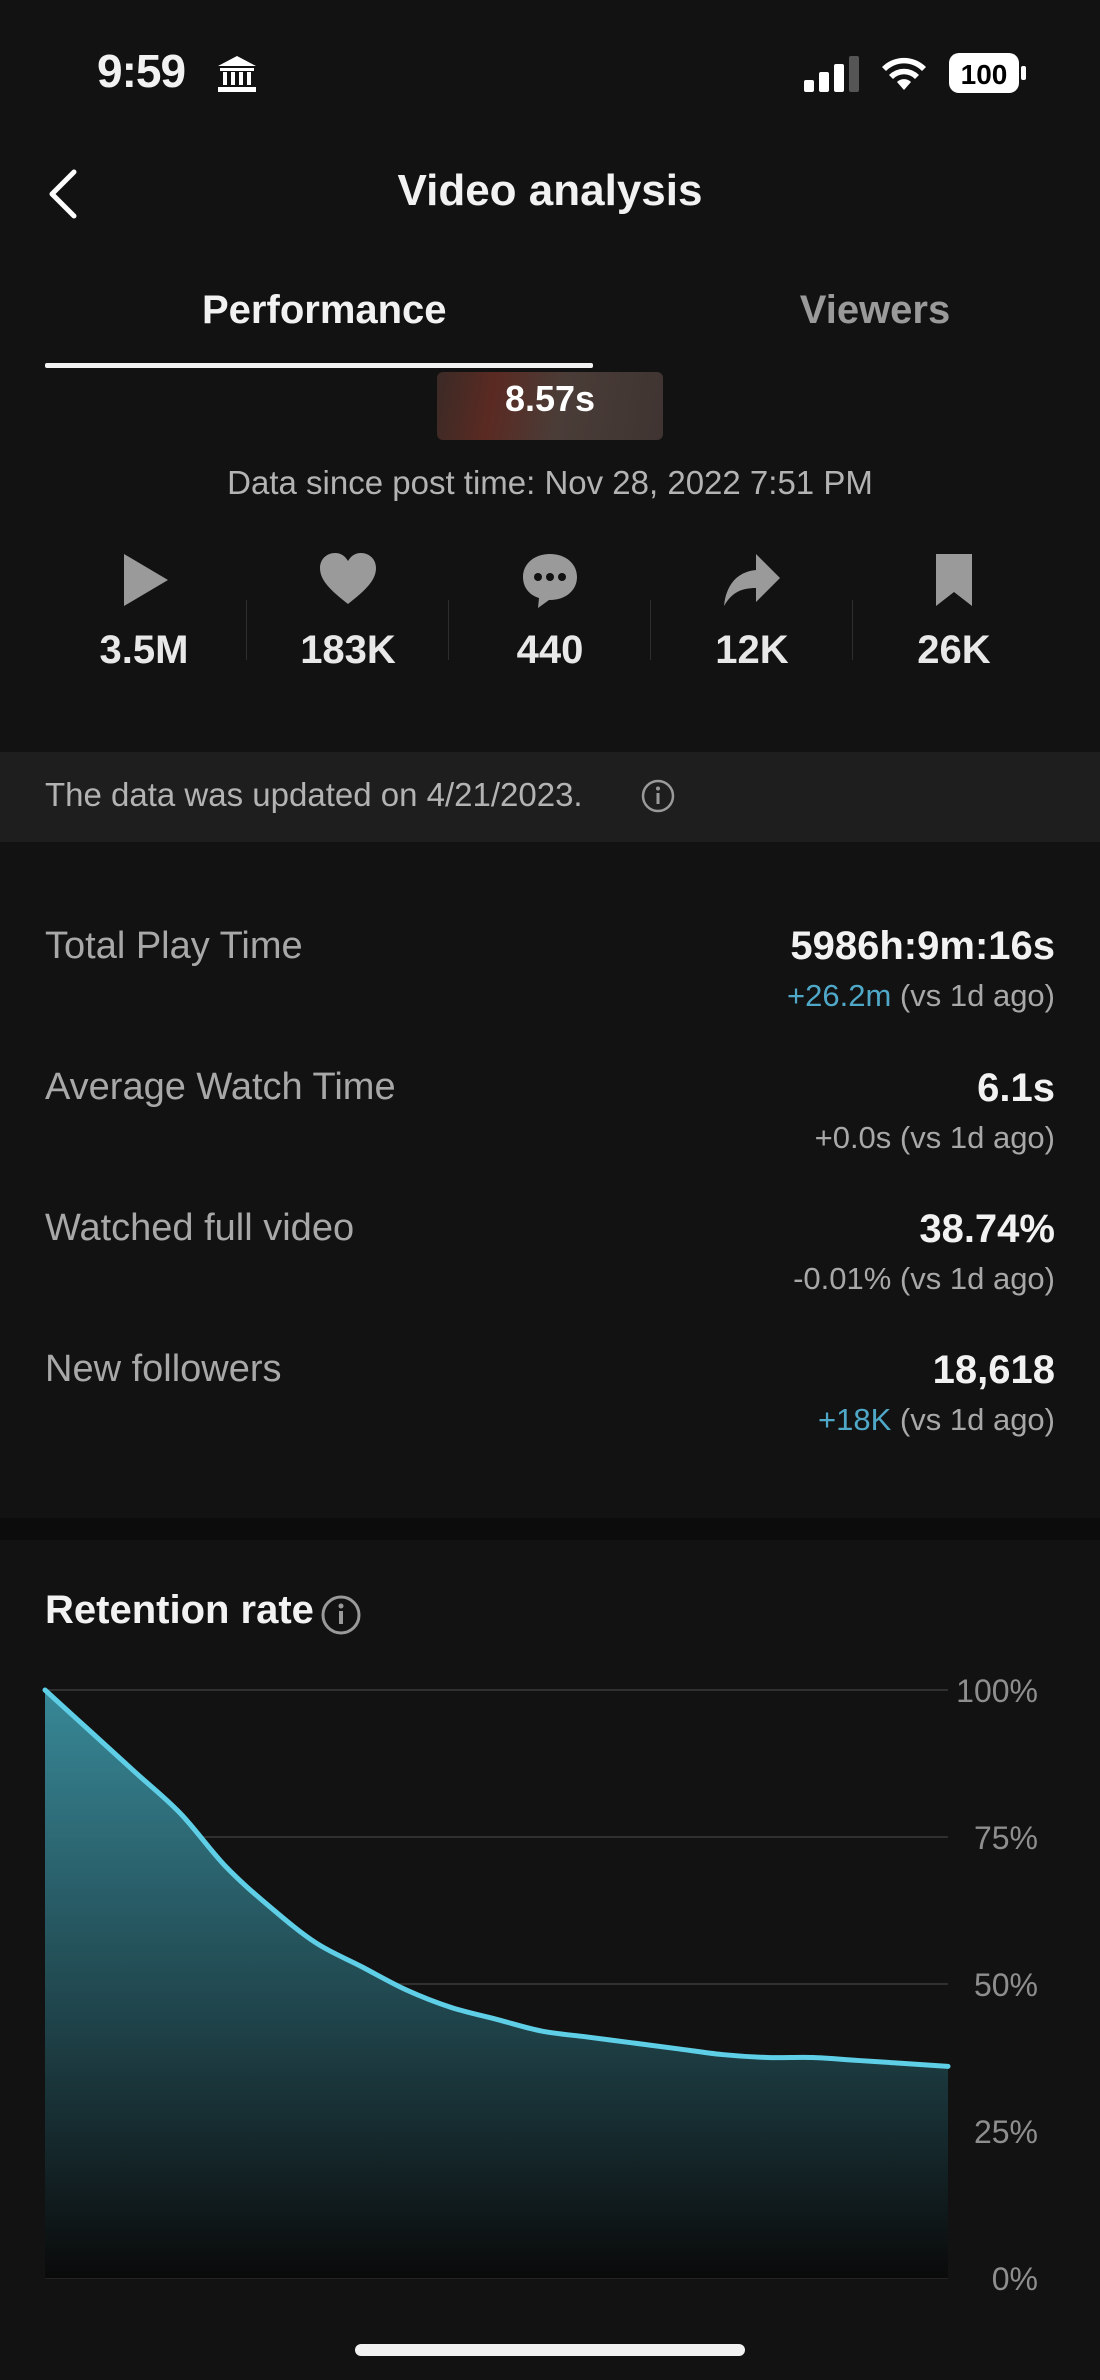  Describe the element at coordinates (954, 650) in the screenshot. I see `stat-value: 26K` at that location.